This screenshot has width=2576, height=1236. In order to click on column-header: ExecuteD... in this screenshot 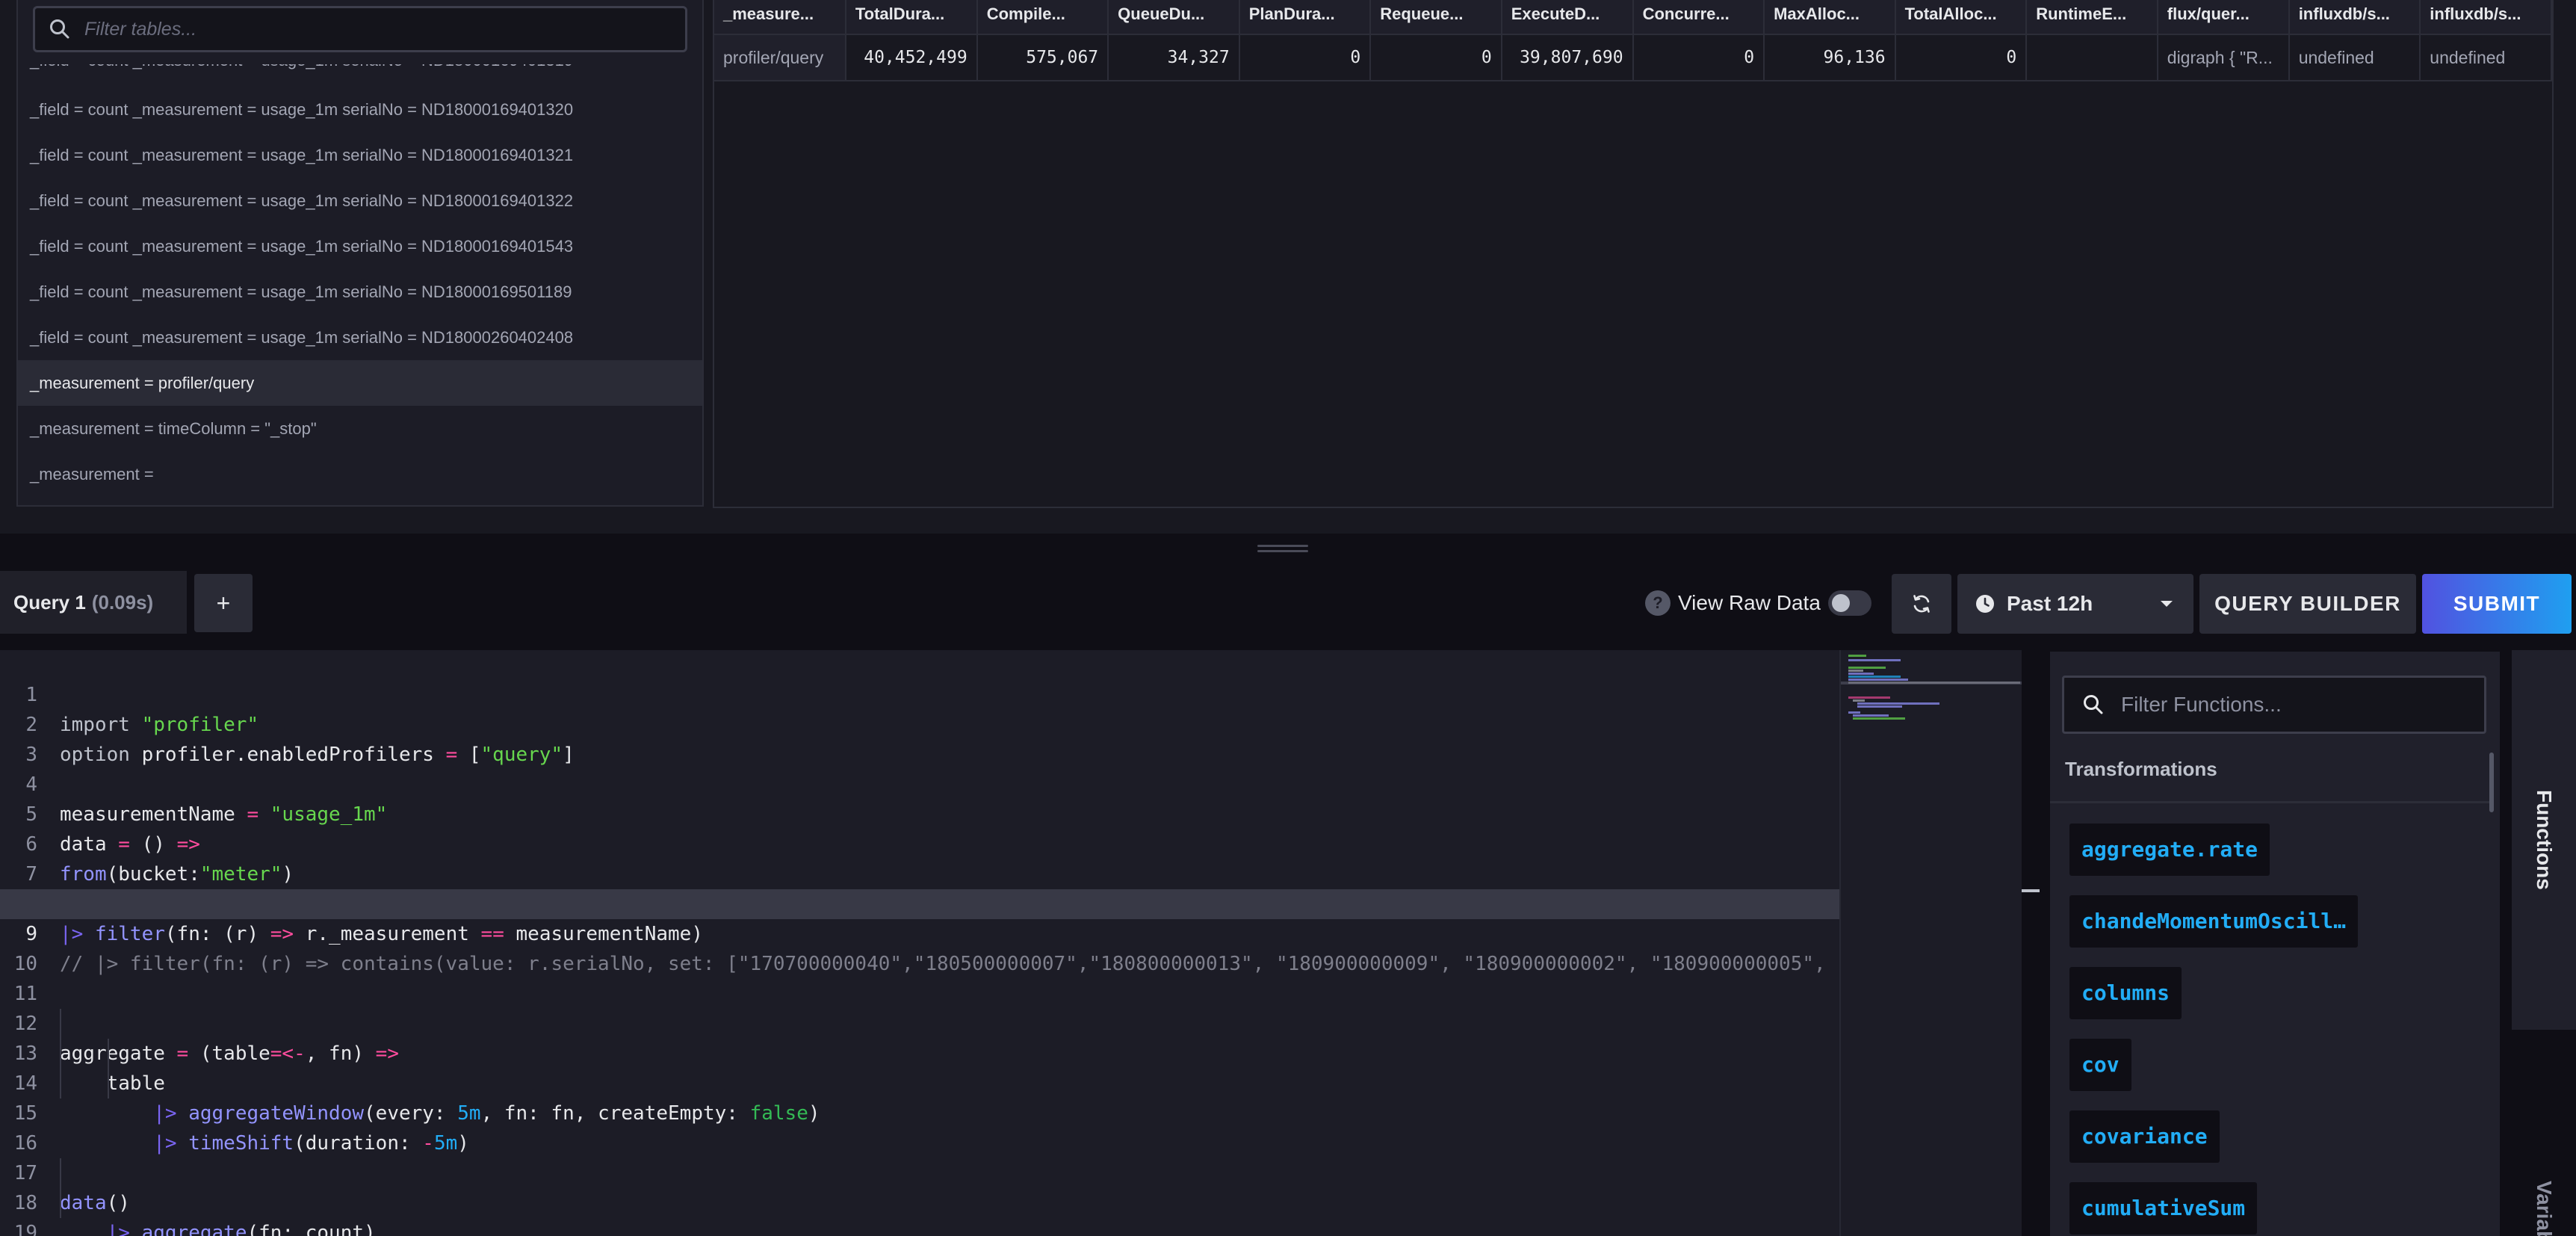, I will do `click(1567, 17)`.